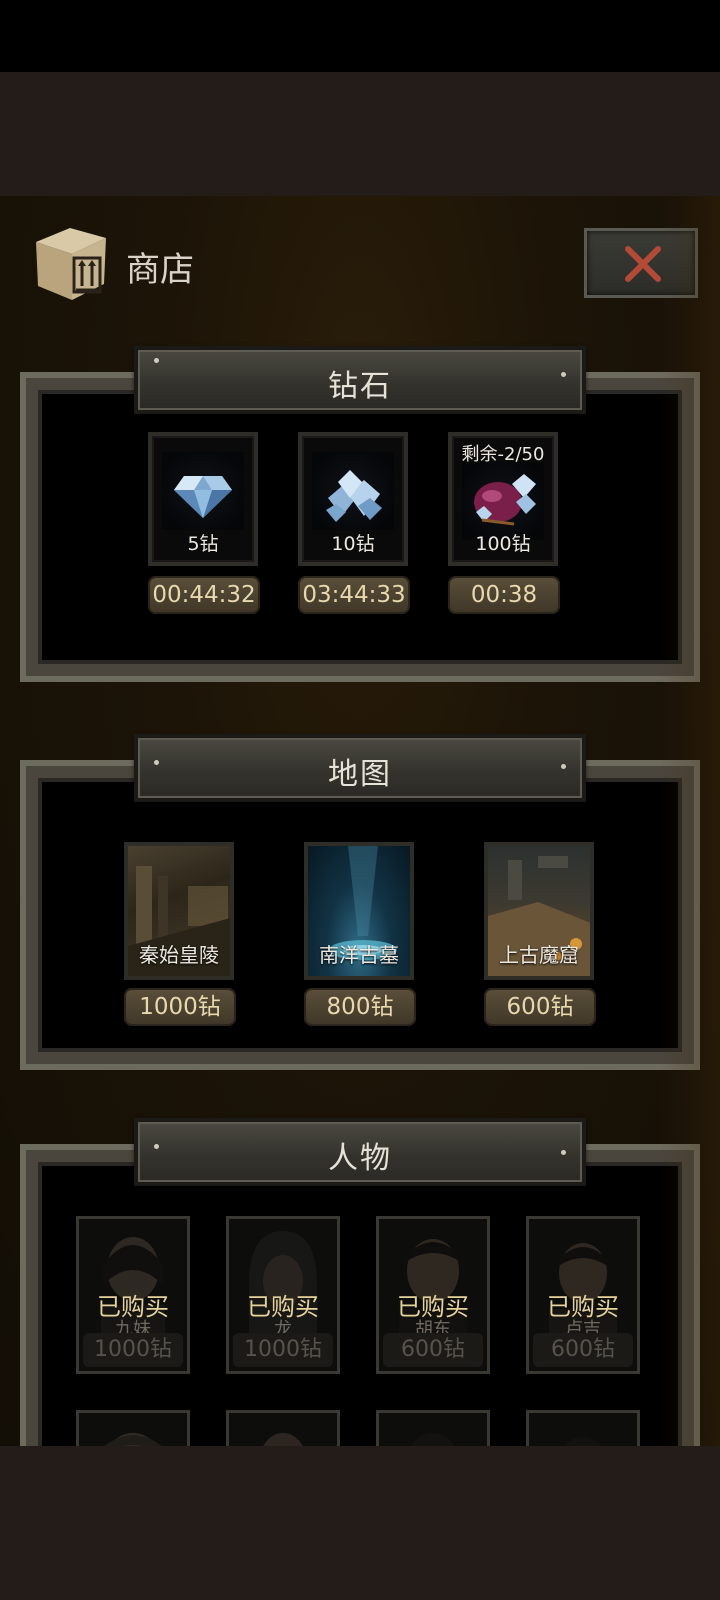 The width and height of the screenshot is (720, 1600). I want to click on diamond-section-header: 钻石, so click(360, 380).